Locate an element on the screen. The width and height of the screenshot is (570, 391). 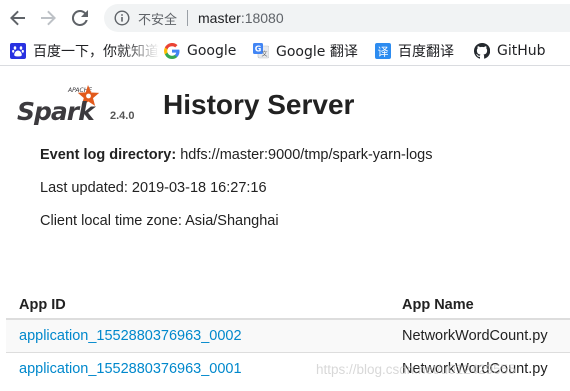
browser-toolbar: 不安全 master:18080 is located at coordinates (285, 18).